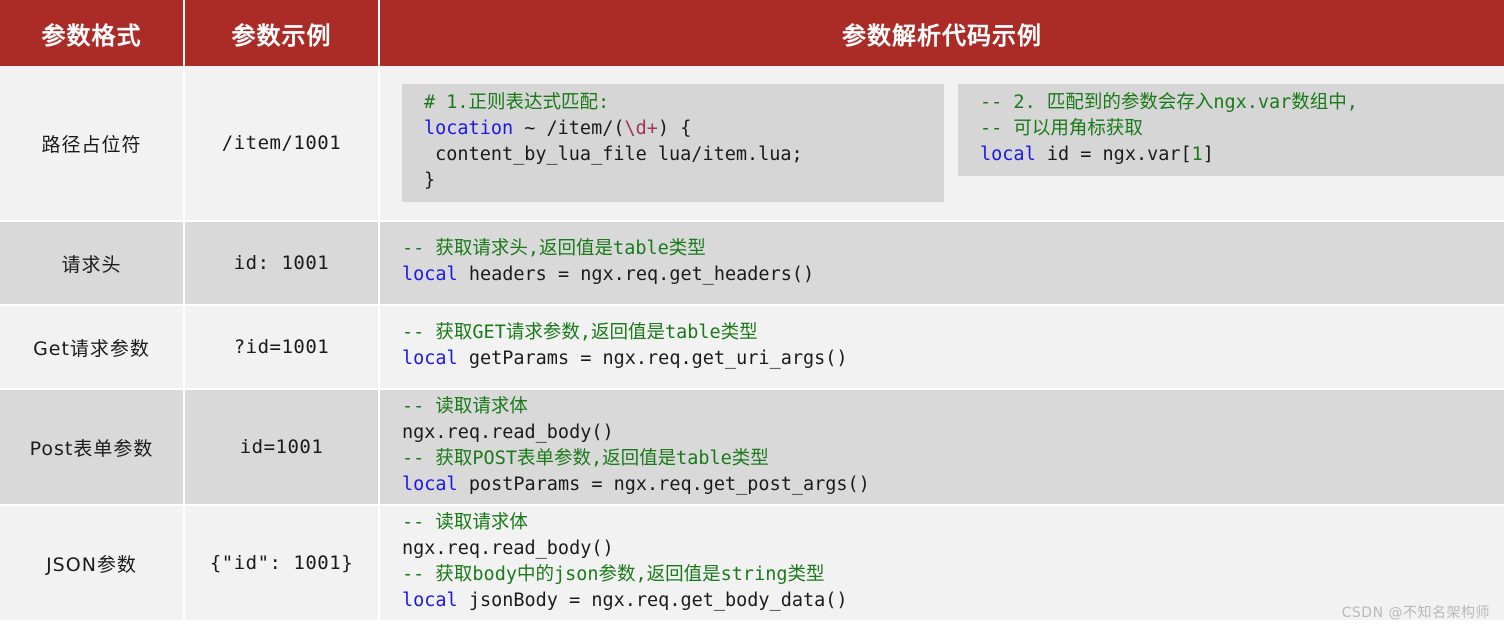 This screenshot has width=1504, height=629. What do you see at coordinates (613, 154) in the screenshot?
I see `code-token-plain: content_by_lua_file lua/item.lua;` at bounding box center [613, 154].